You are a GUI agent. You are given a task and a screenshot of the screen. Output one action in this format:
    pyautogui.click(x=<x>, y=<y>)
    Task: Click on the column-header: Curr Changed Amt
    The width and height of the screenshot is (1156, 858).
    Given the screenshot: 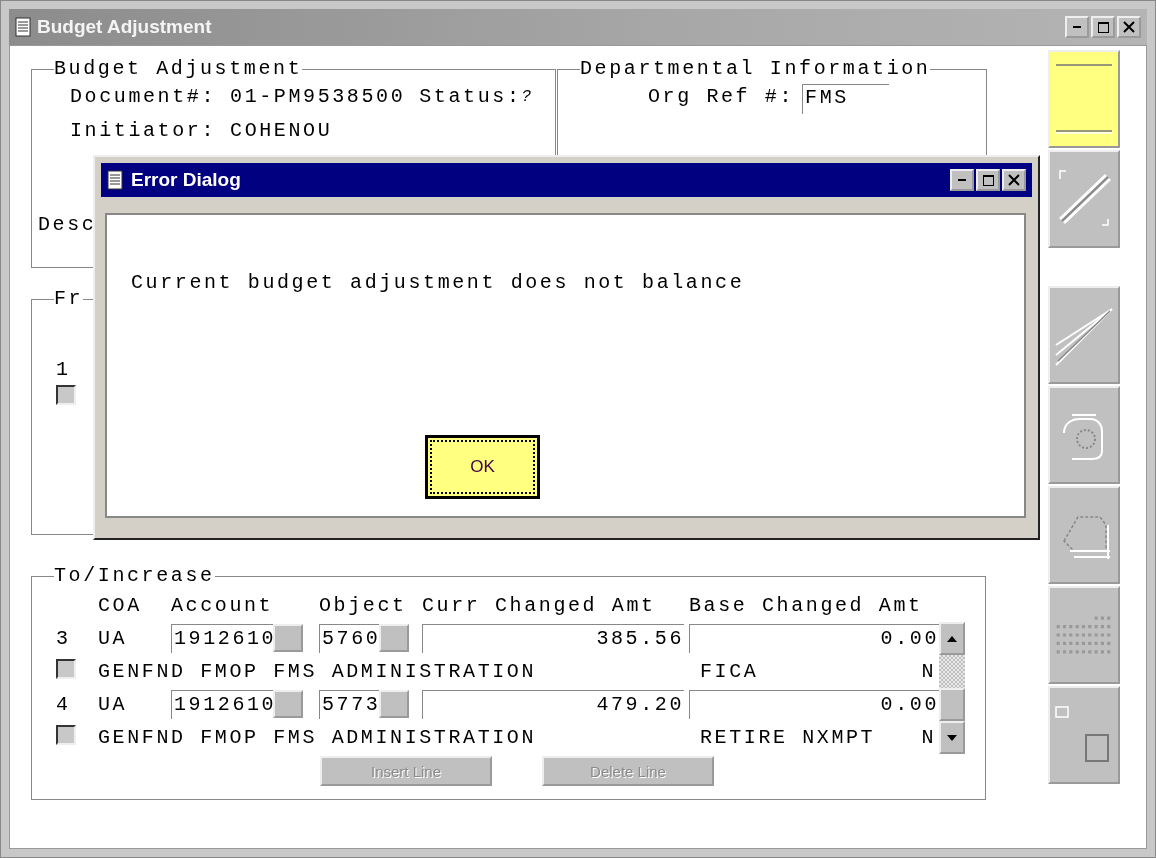 What is the action you would take?
    pyautogui.click(x=539, y=605)
    